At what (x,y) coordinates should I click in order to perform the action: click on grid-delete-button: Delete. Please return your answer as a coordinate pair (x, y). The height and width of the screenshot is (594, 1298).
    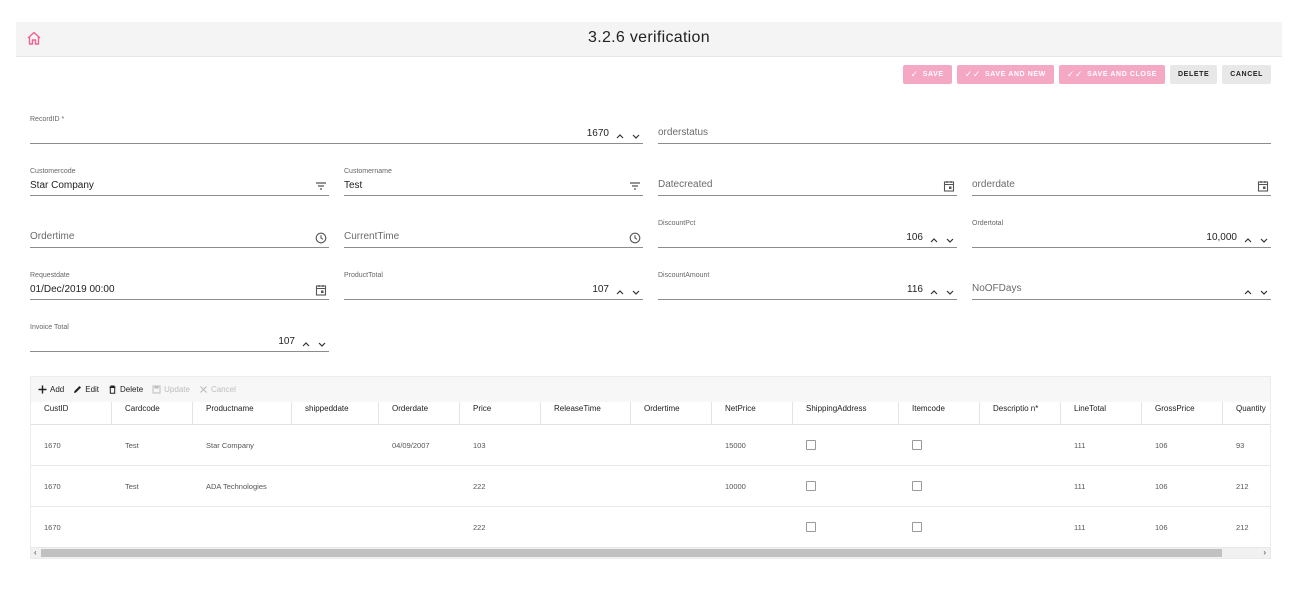
    Looking at the image, I should click on (125, 389).